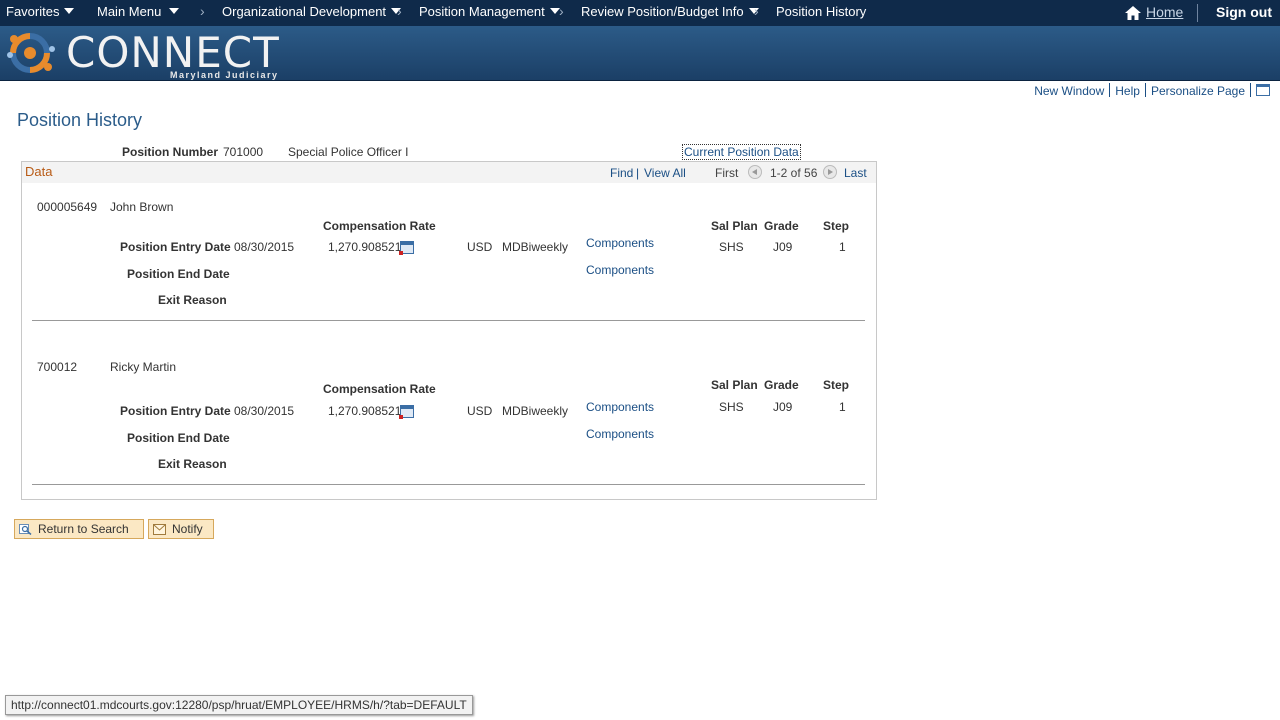 The height and width of the screenshot is (720, 1280). Describe the element at coordinates (348, 152) in the screenshot. I see `position-title-value: Special Police Officer I` at that location.